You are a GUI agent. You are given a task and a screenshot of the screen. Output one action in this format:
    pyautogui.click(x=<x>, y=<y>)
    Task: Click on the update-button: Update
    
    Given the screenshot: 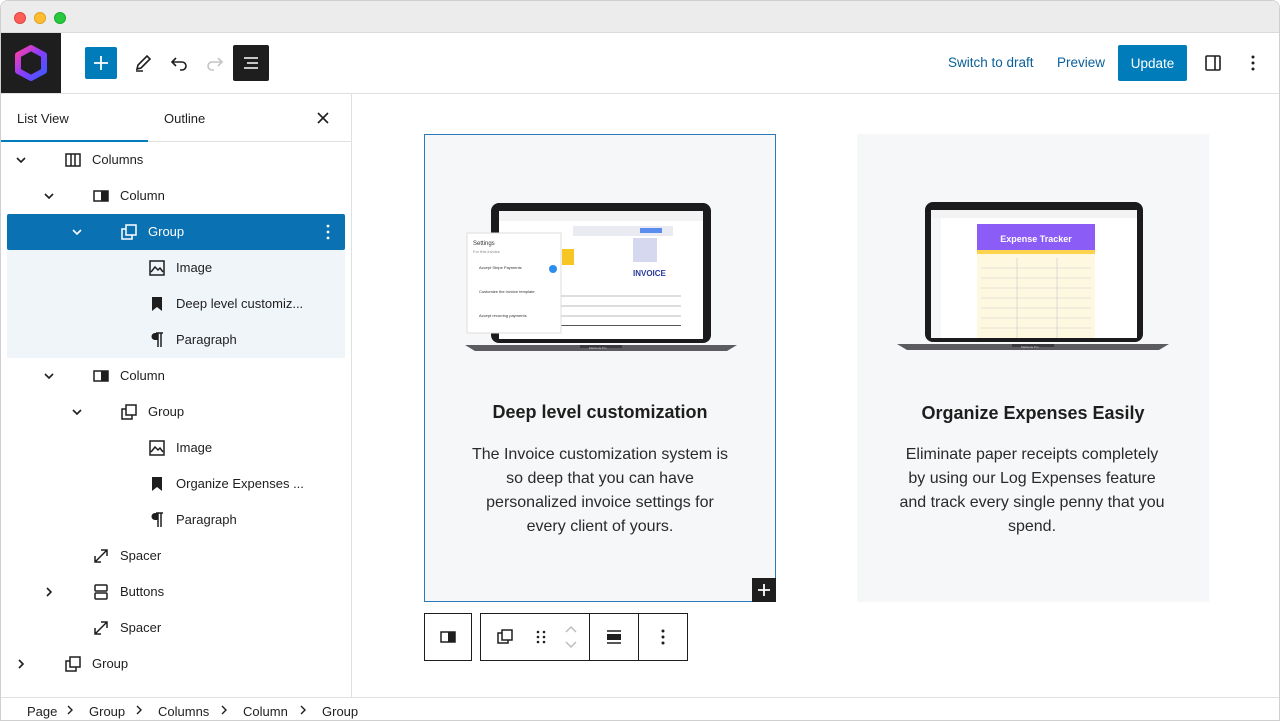 What is the action you would take?
    pyautogui.click(x=1152, y=63)
    